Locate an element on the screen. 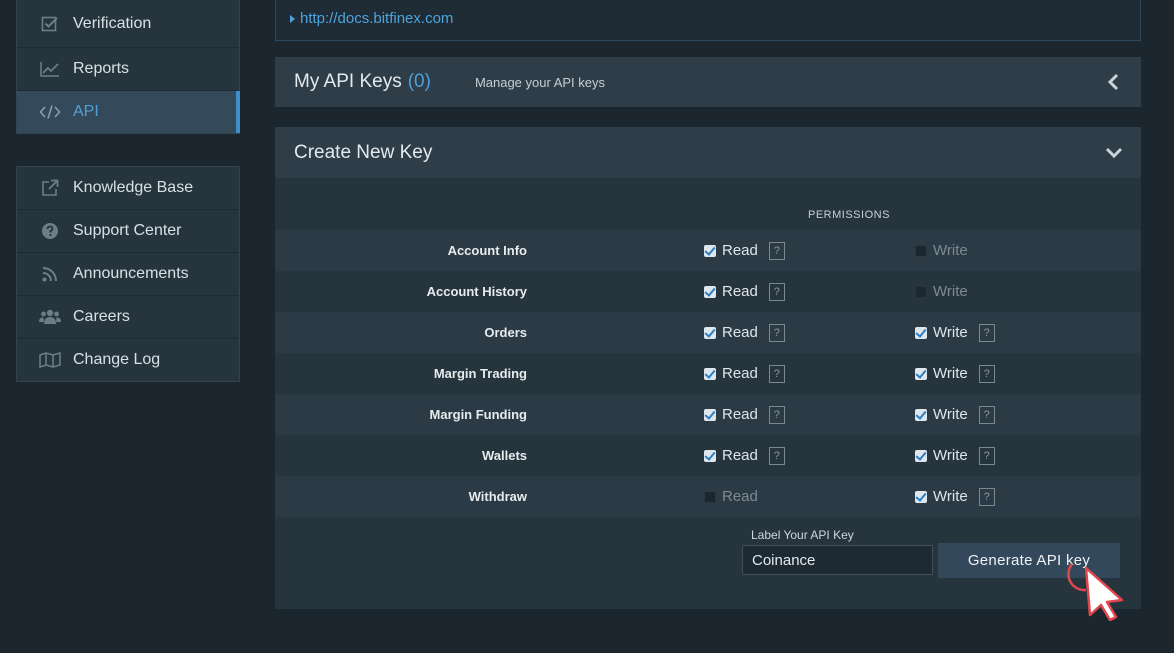  caret-right-icon is located at coordinates (292, 18).